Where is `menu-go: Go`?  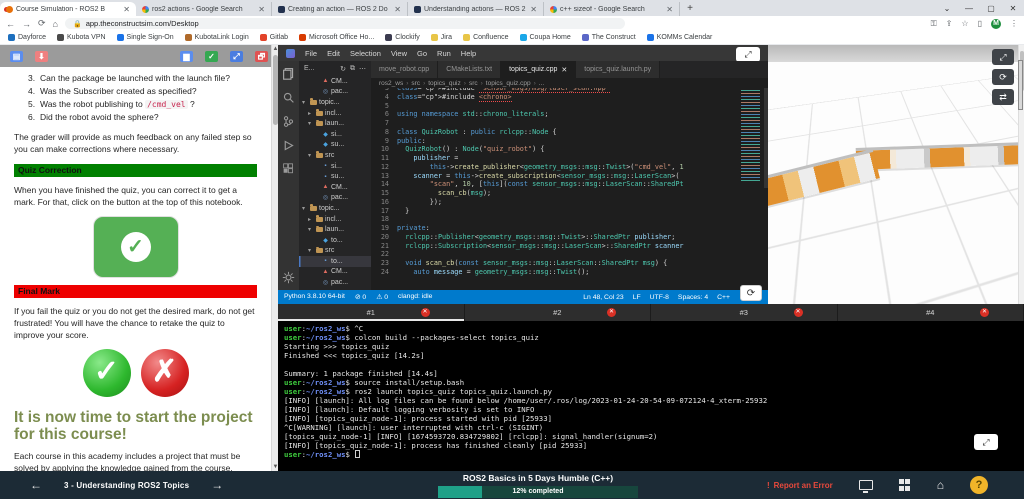 menu-go: Go is located at coordinates (422, 53).